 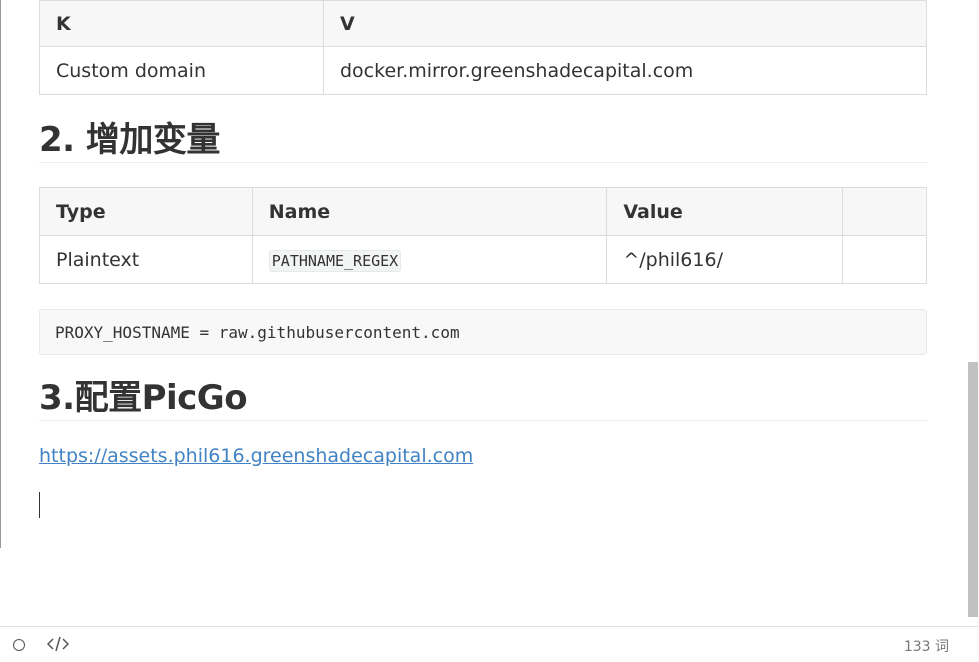 I want to click on text-cursor, so click(x=39, y=505).